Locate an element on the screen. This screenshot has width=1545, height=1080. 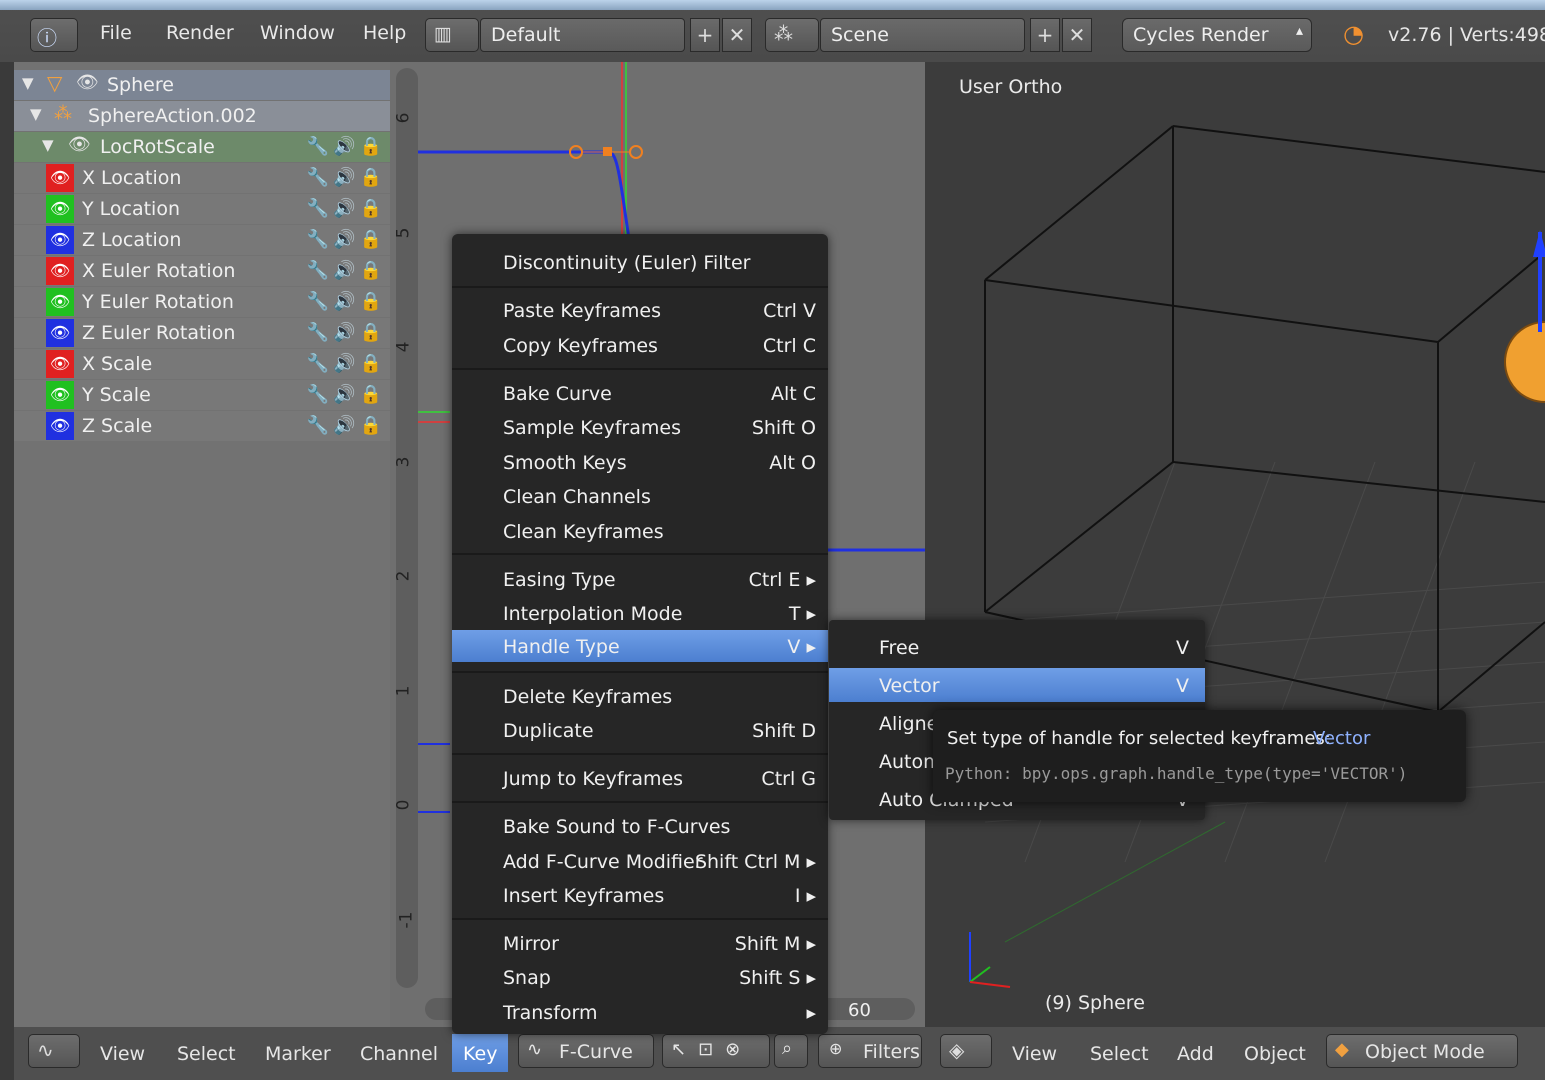
menu-add-3d: Add is located at coordinates (1195, 1054).